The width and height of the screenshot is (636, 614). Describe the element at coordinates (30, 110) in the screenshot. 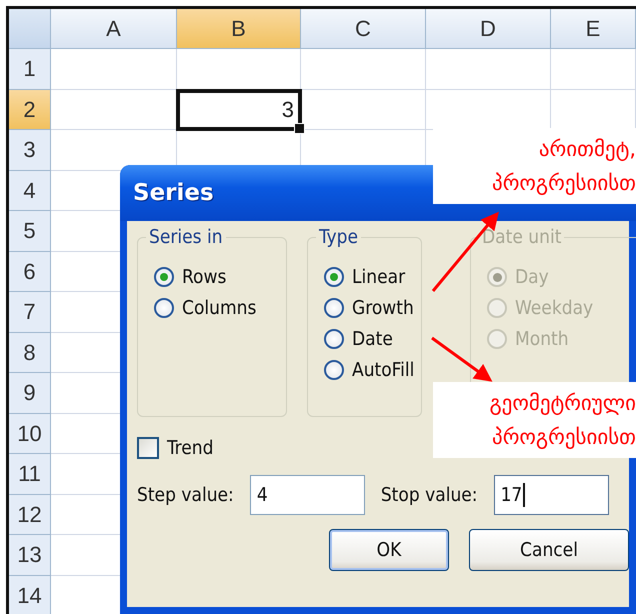

I see `row-header: 2` at that location.